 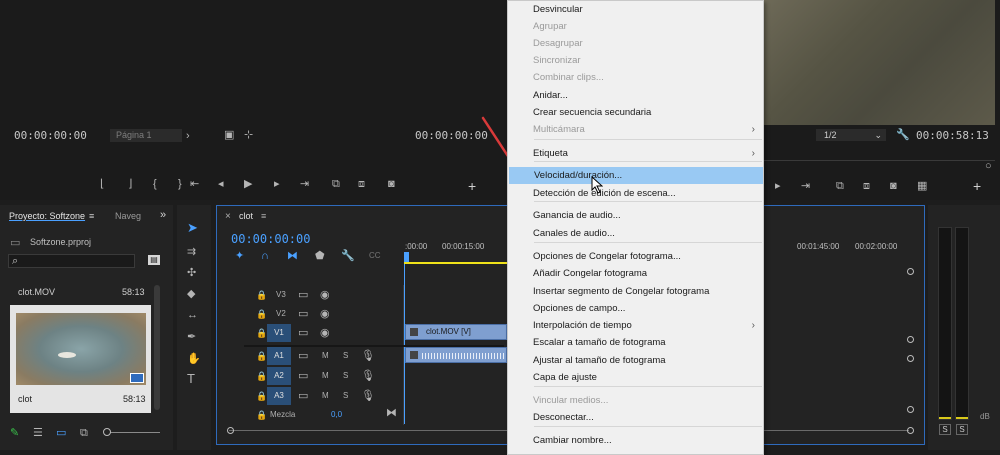 I want to click on work-area-bar, so click(x=456, y=263).